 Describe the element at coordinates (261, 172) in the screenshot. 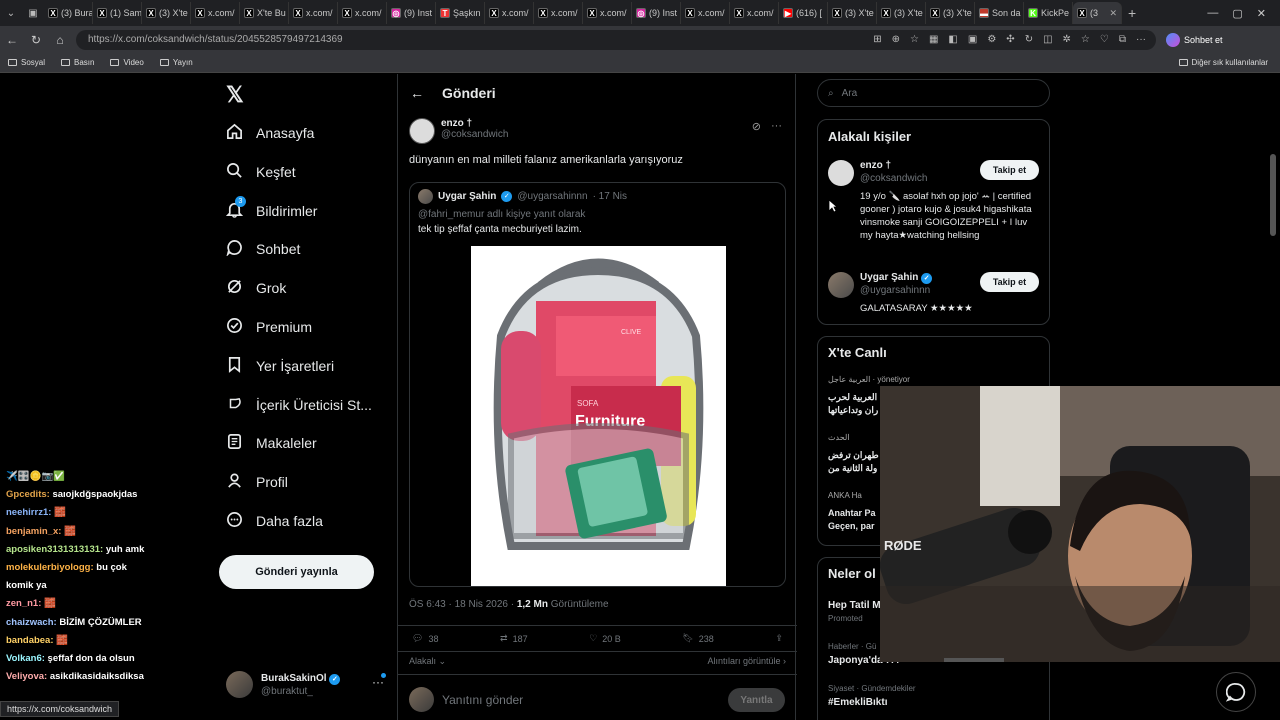

I see `nav-item-search: Keşfet` at that location.